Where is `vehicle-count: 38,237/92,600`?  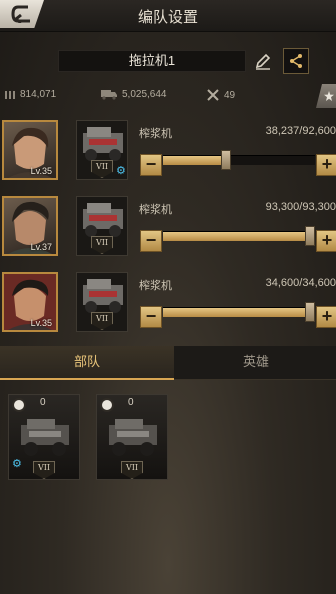
vehicle-count: 38,237/92,600 is located at coordinates (300, 131).